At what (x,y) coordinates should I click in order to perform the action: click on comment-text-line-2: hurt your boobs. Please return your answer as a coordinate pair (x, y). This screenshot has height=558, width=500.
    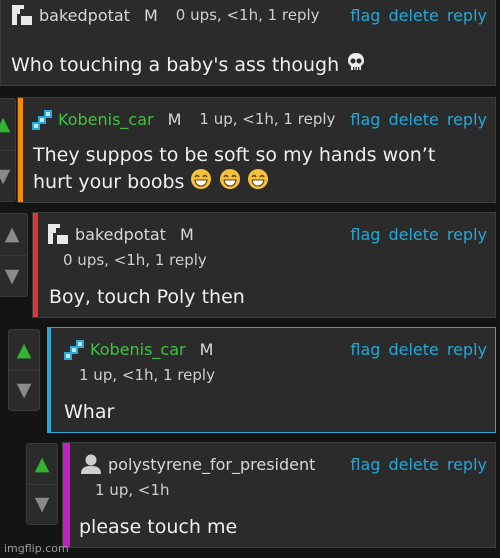
    Looking at the image, I should click on (109, 182).